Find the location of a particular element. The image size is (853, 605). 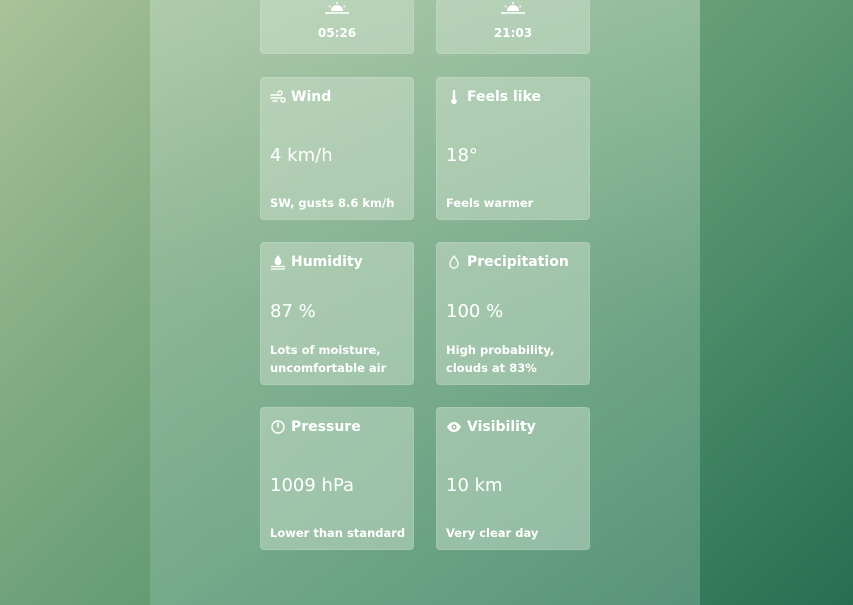

pressure-card-header: Pressure is located at coordinates (315, 427).